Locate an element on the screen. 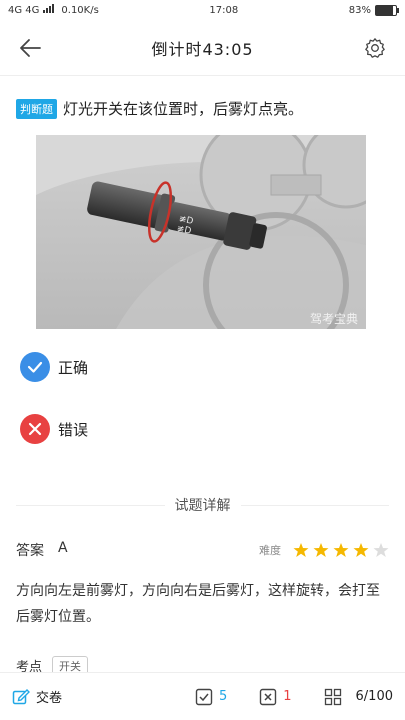  explanation-text: 方向向左是前雾灯，方向向右是后雾灯，这样旋转，会打至后雾灯位置。 is located at coordinates (198, 604).